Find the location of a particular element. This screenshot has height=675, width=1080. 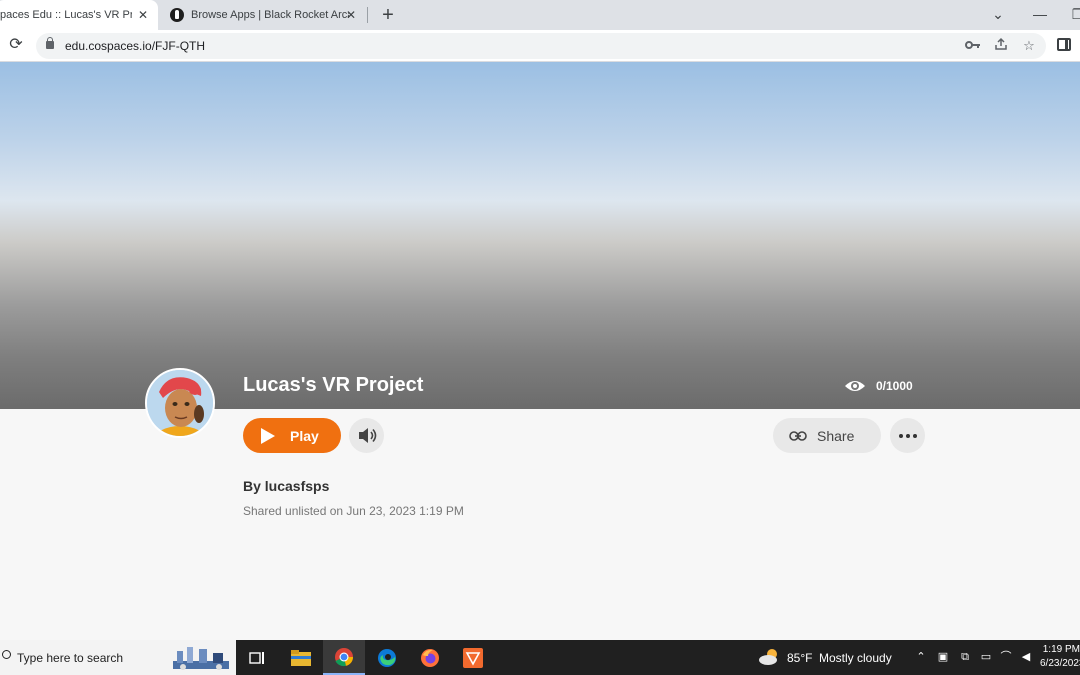

firefox-icon is located at coordinates (430, 657).